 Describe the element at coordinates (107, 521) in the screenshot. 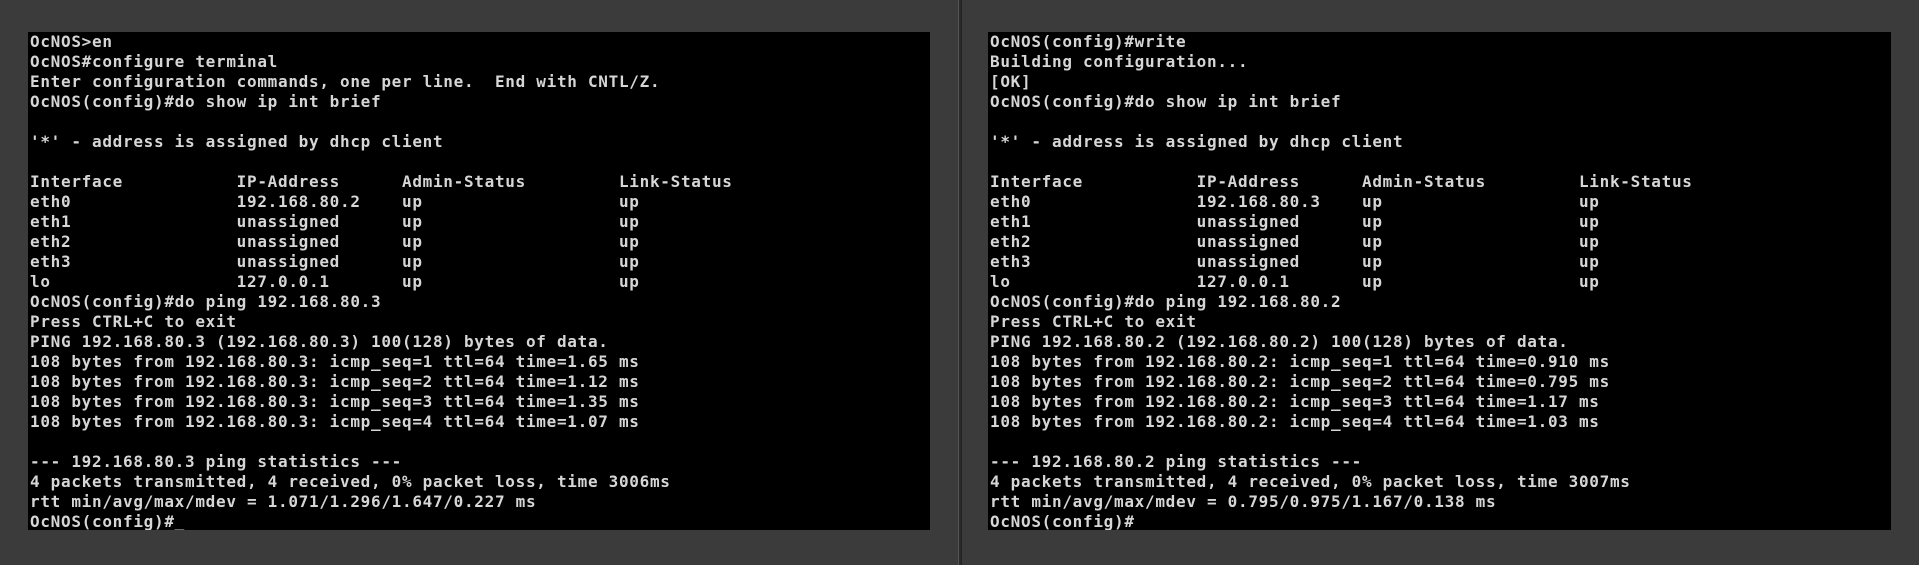

I see `terminal-line: OcNOS(config)#_` at that location.